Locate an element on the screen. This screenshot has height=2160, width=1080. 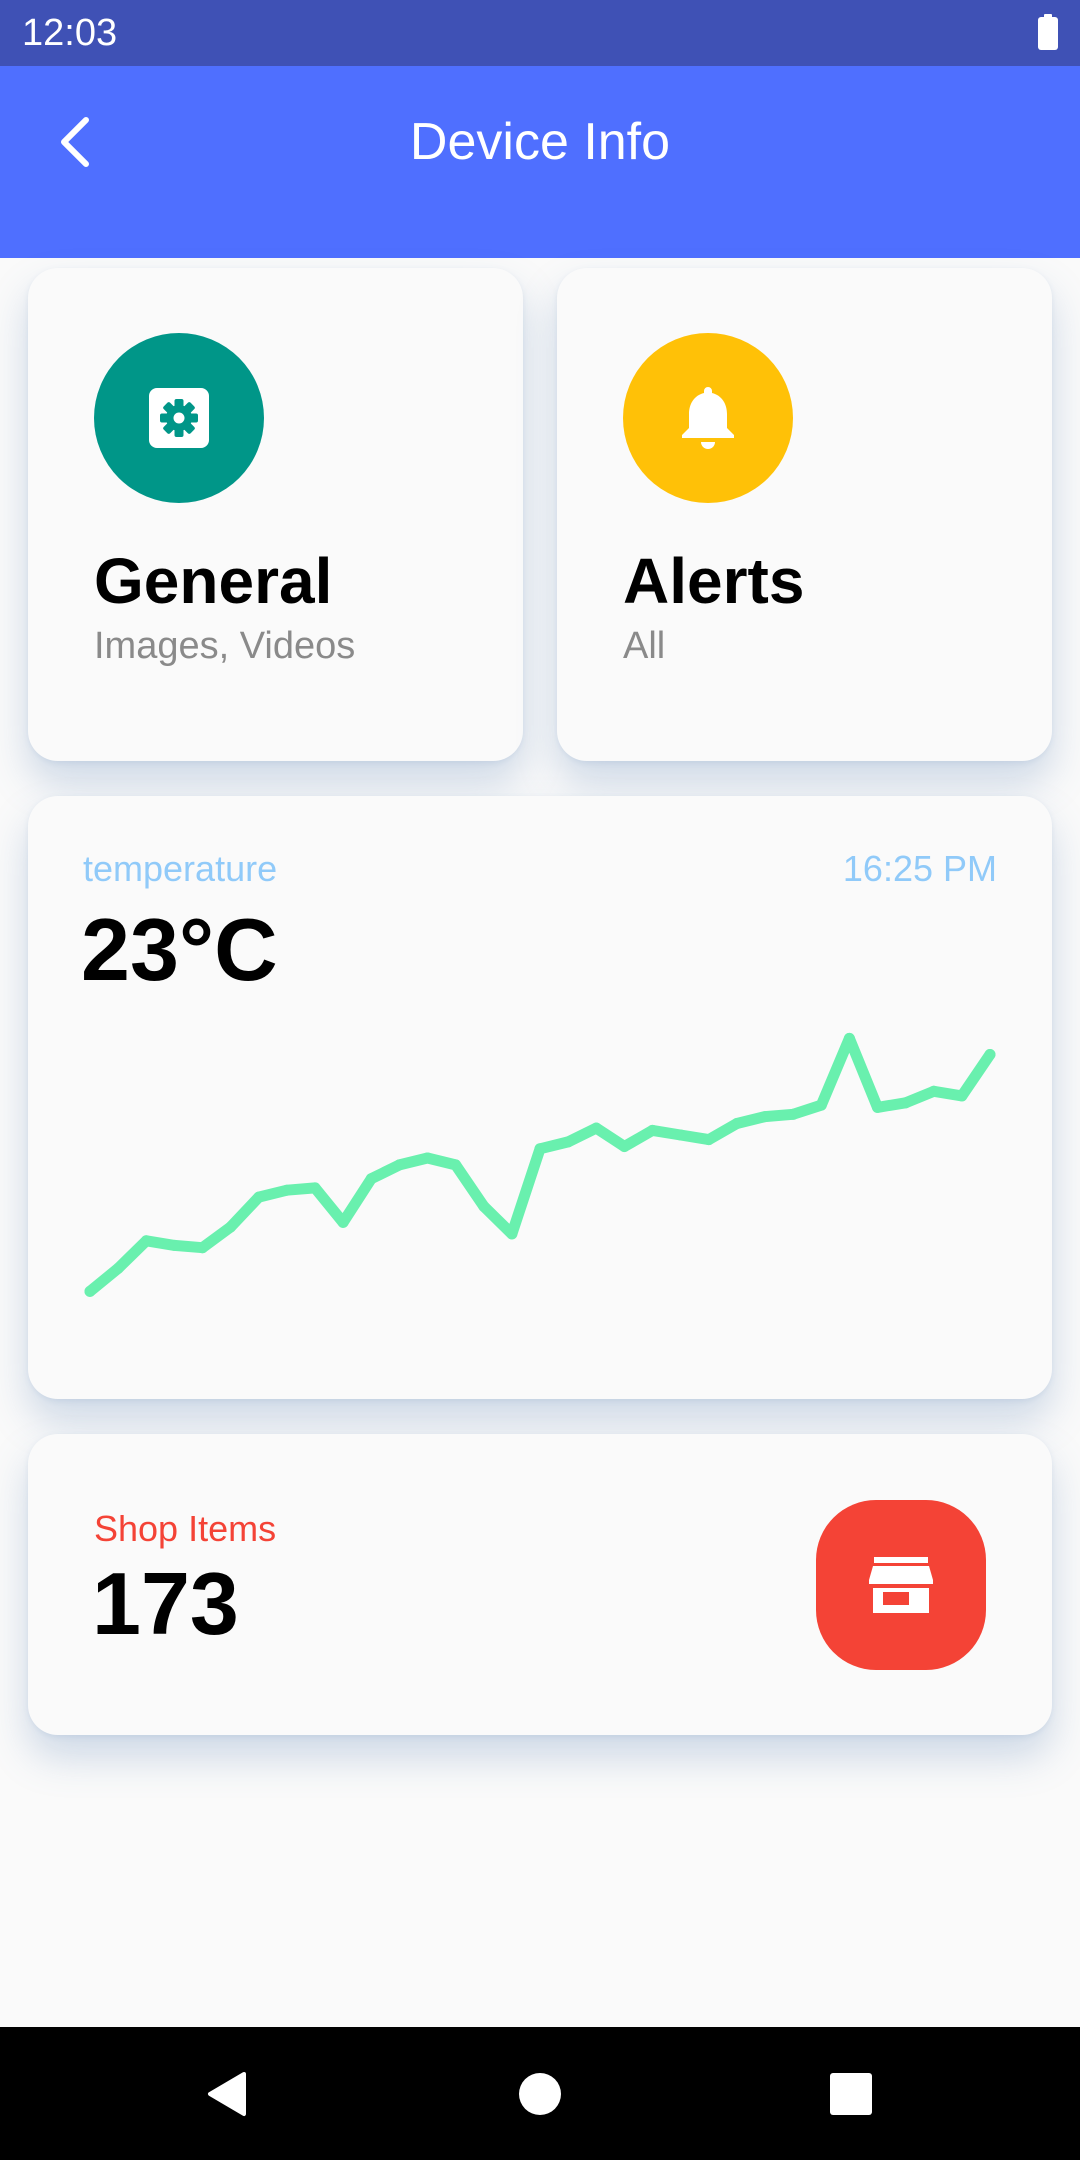
bell-icon is located at coordinates (708, 418).